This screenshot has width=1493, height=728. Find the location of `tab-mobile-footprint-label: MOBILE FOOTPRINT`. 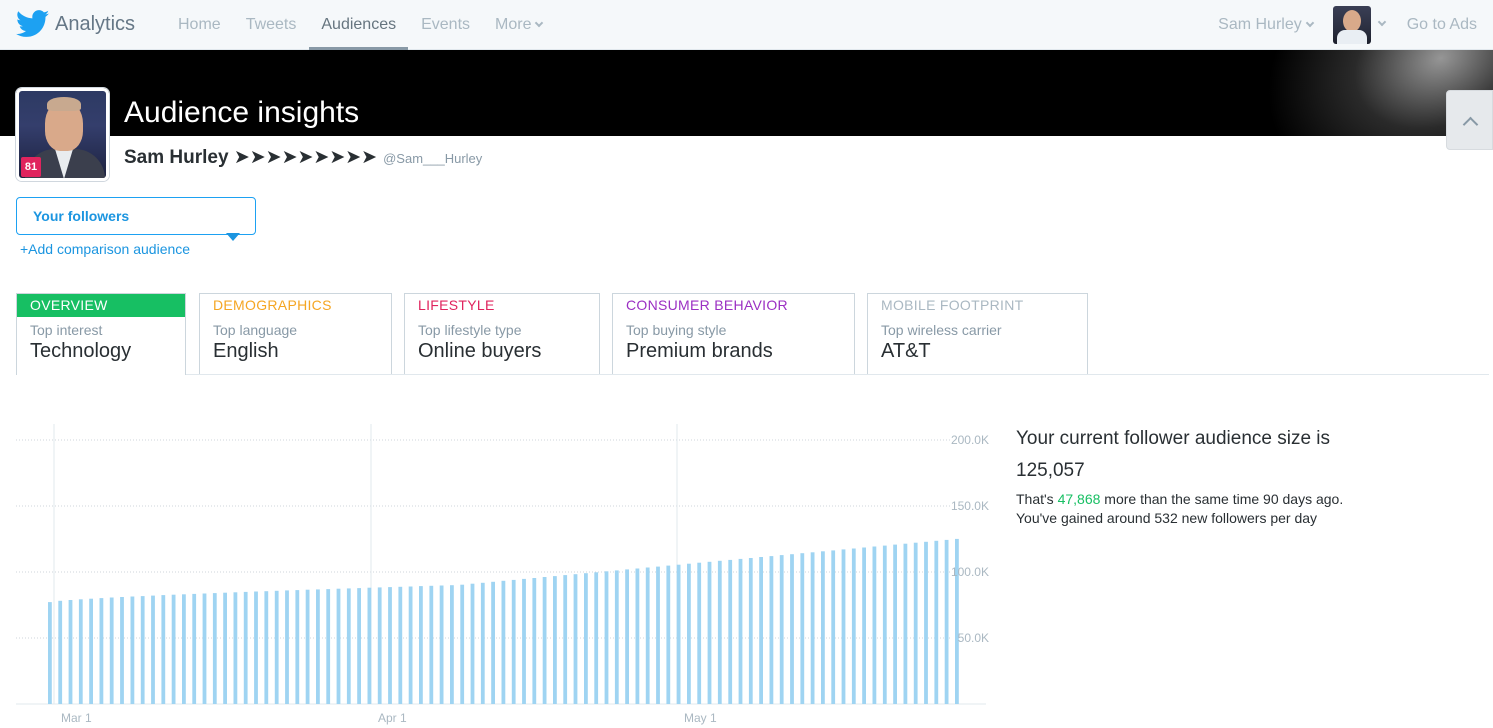

tab-mobile-footprint-label: MOBILE FOOTPRINT is located at coordinates (952, 305).